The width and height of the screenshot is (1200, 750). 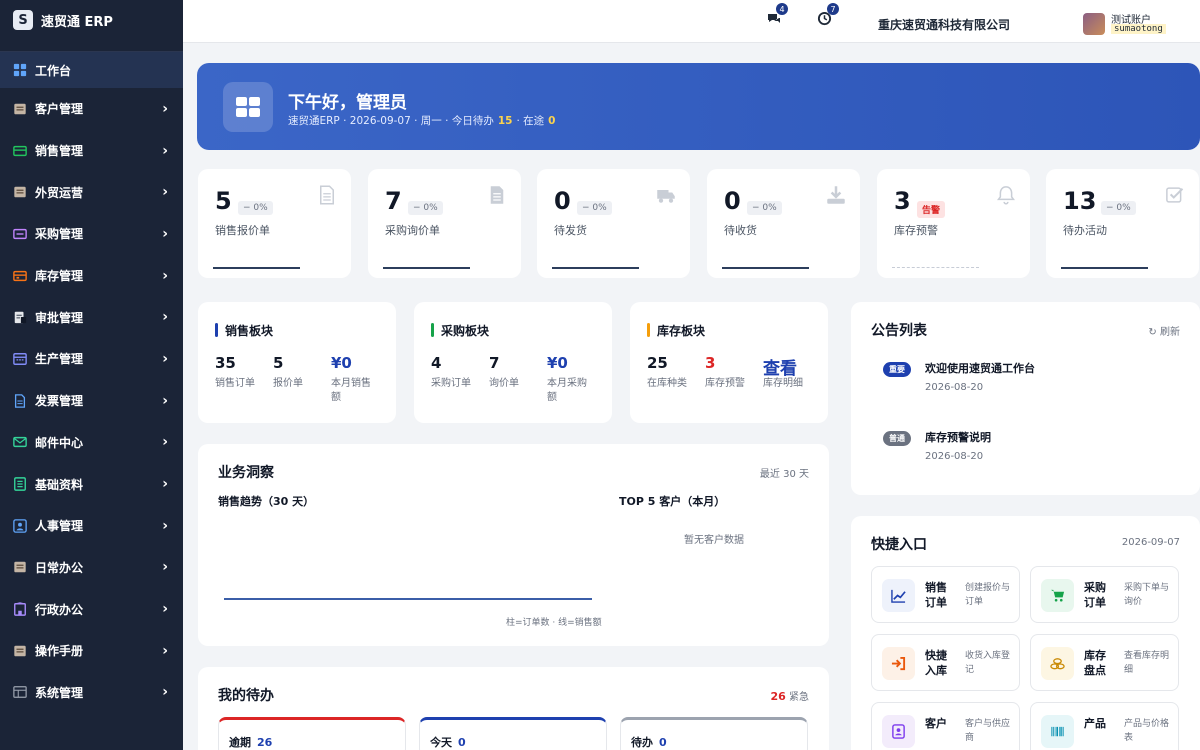 I want to click on notice-item-title: 欢迎使用速贸通工作台, so click(x=980, y=368).